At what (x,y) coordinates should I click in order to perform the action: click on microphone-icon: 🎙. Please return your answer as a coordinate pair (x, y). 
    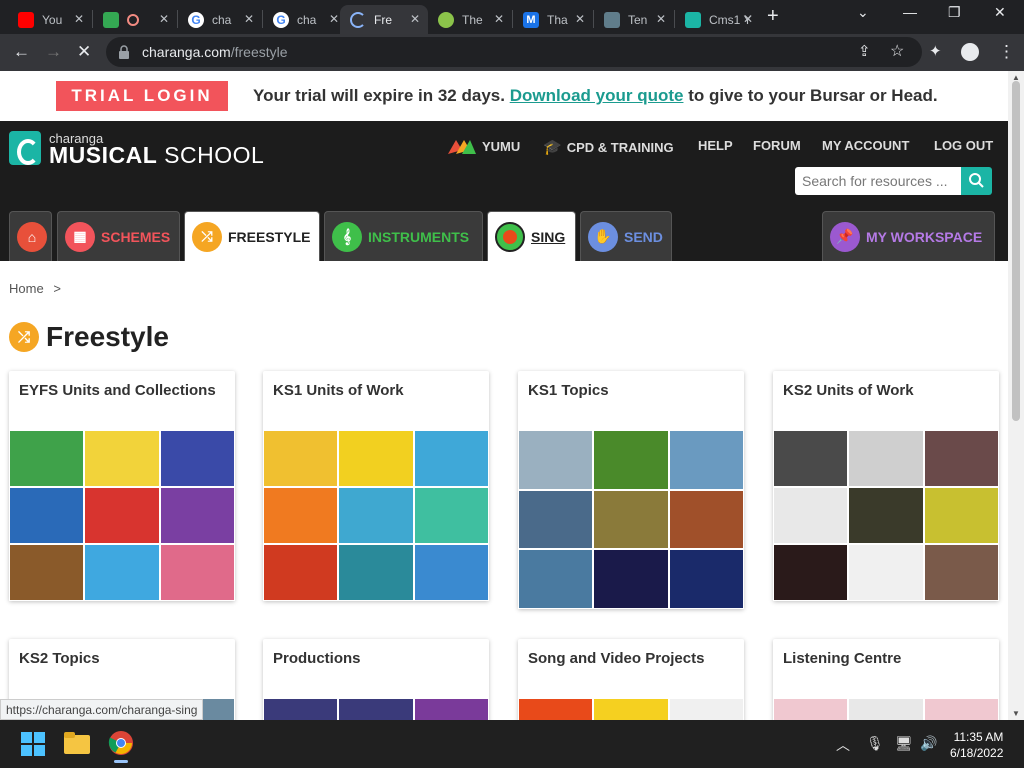
    Looking at the image, I should click on (875, 743).